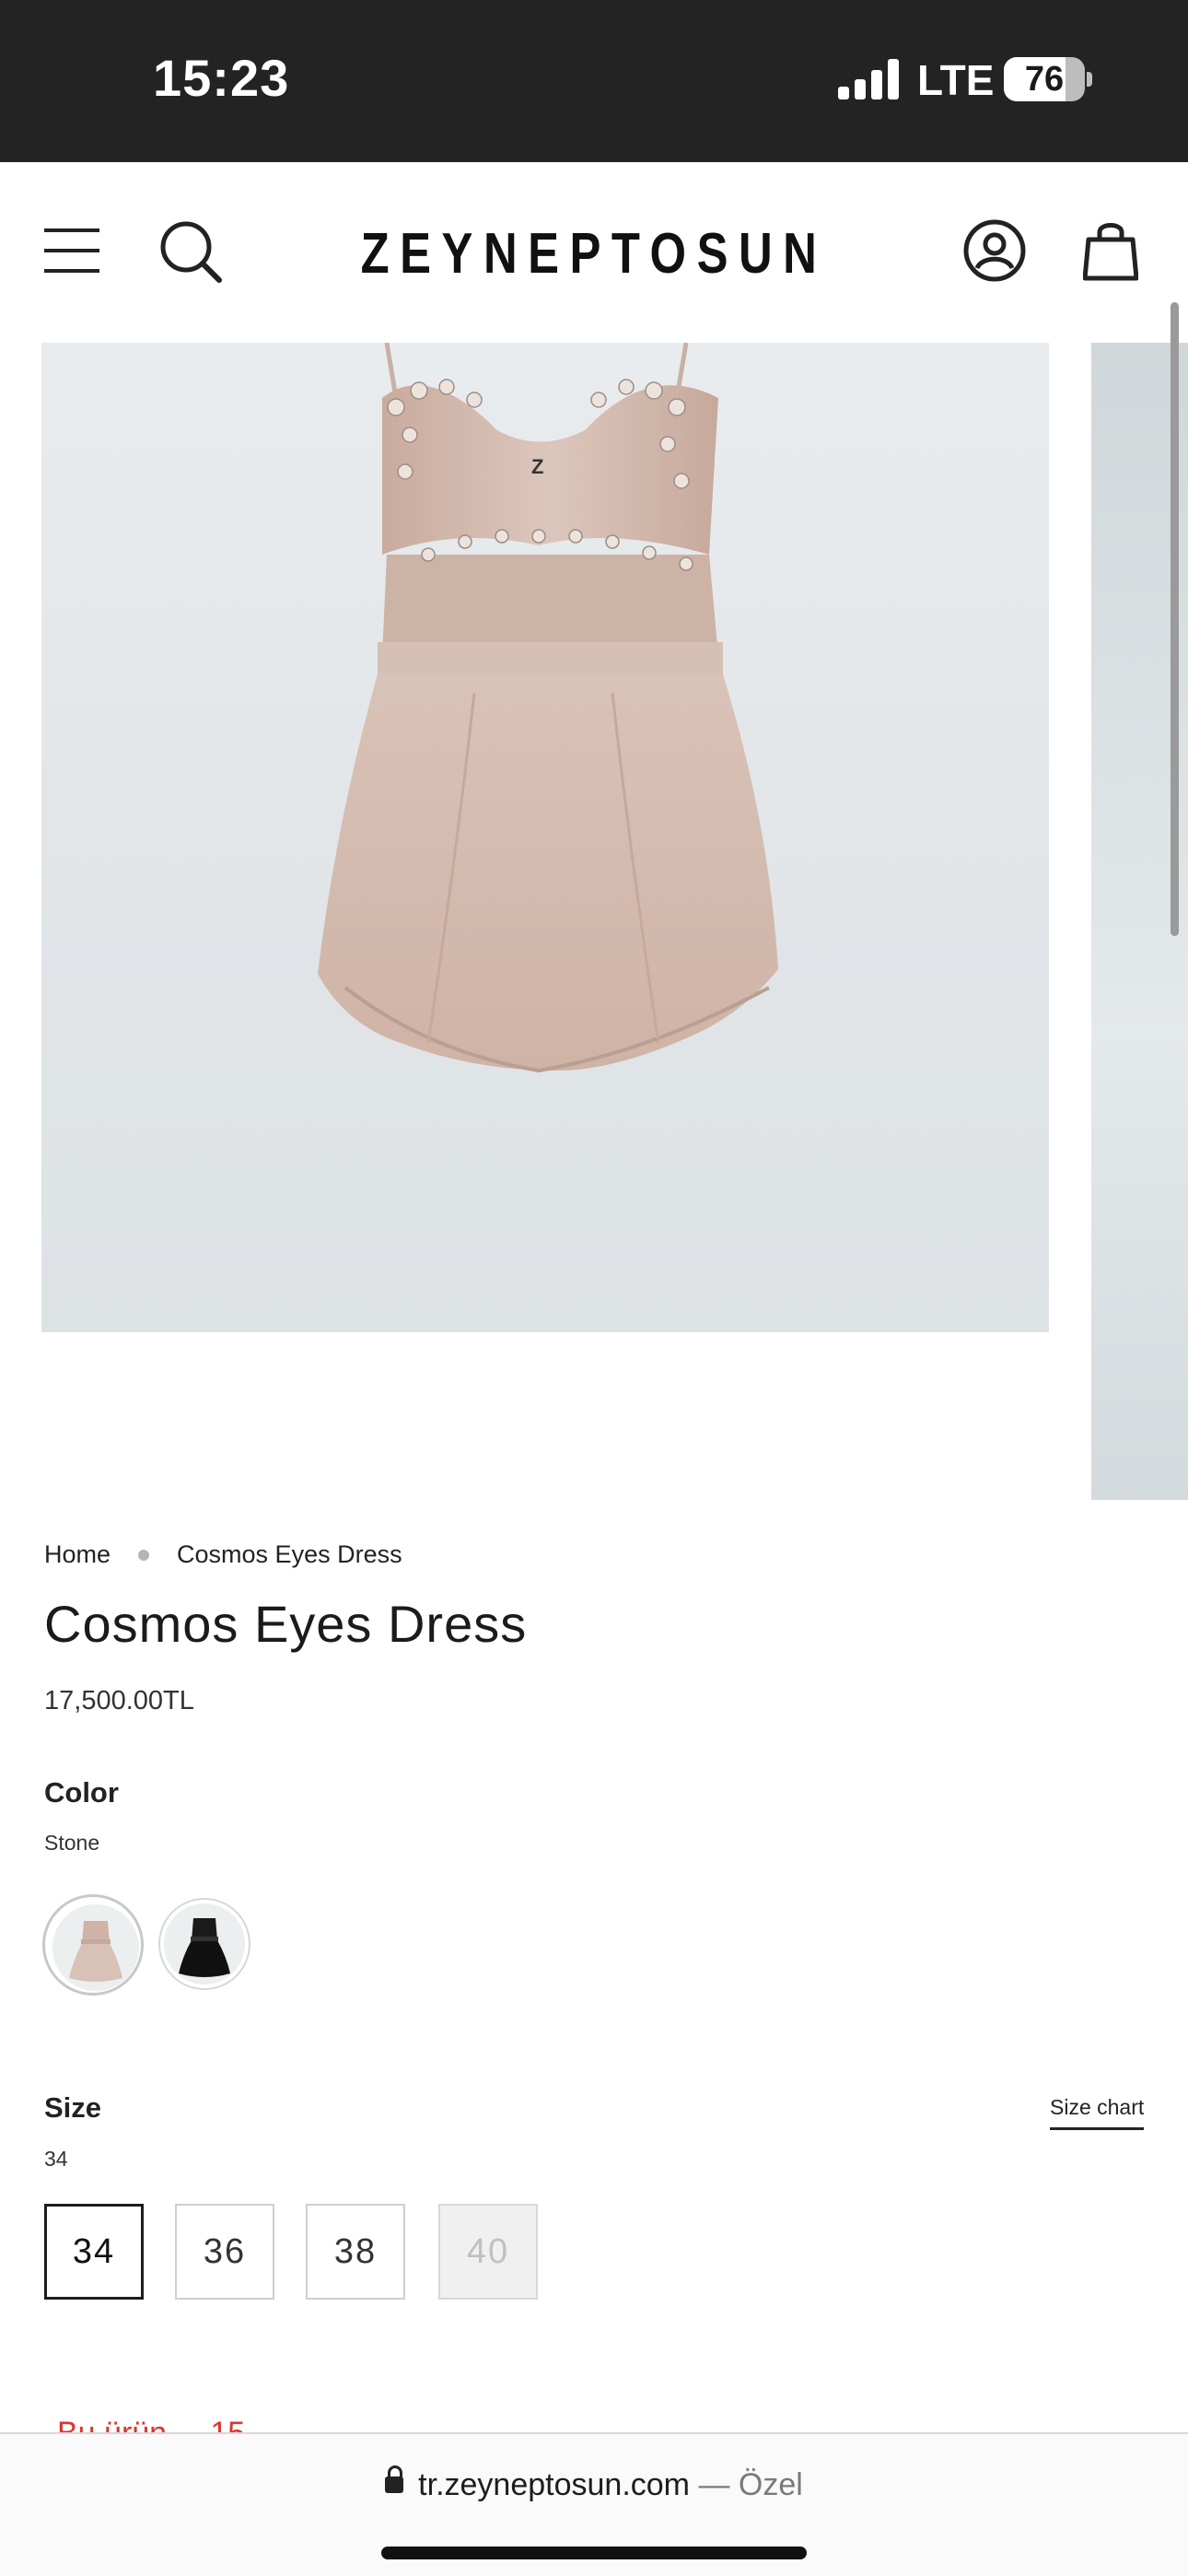 This screenshot has height=2576, width=1188. Describe the element at coordinates (144, 1555) in the screenshot. I see `breadcrumb-separator` at that location.